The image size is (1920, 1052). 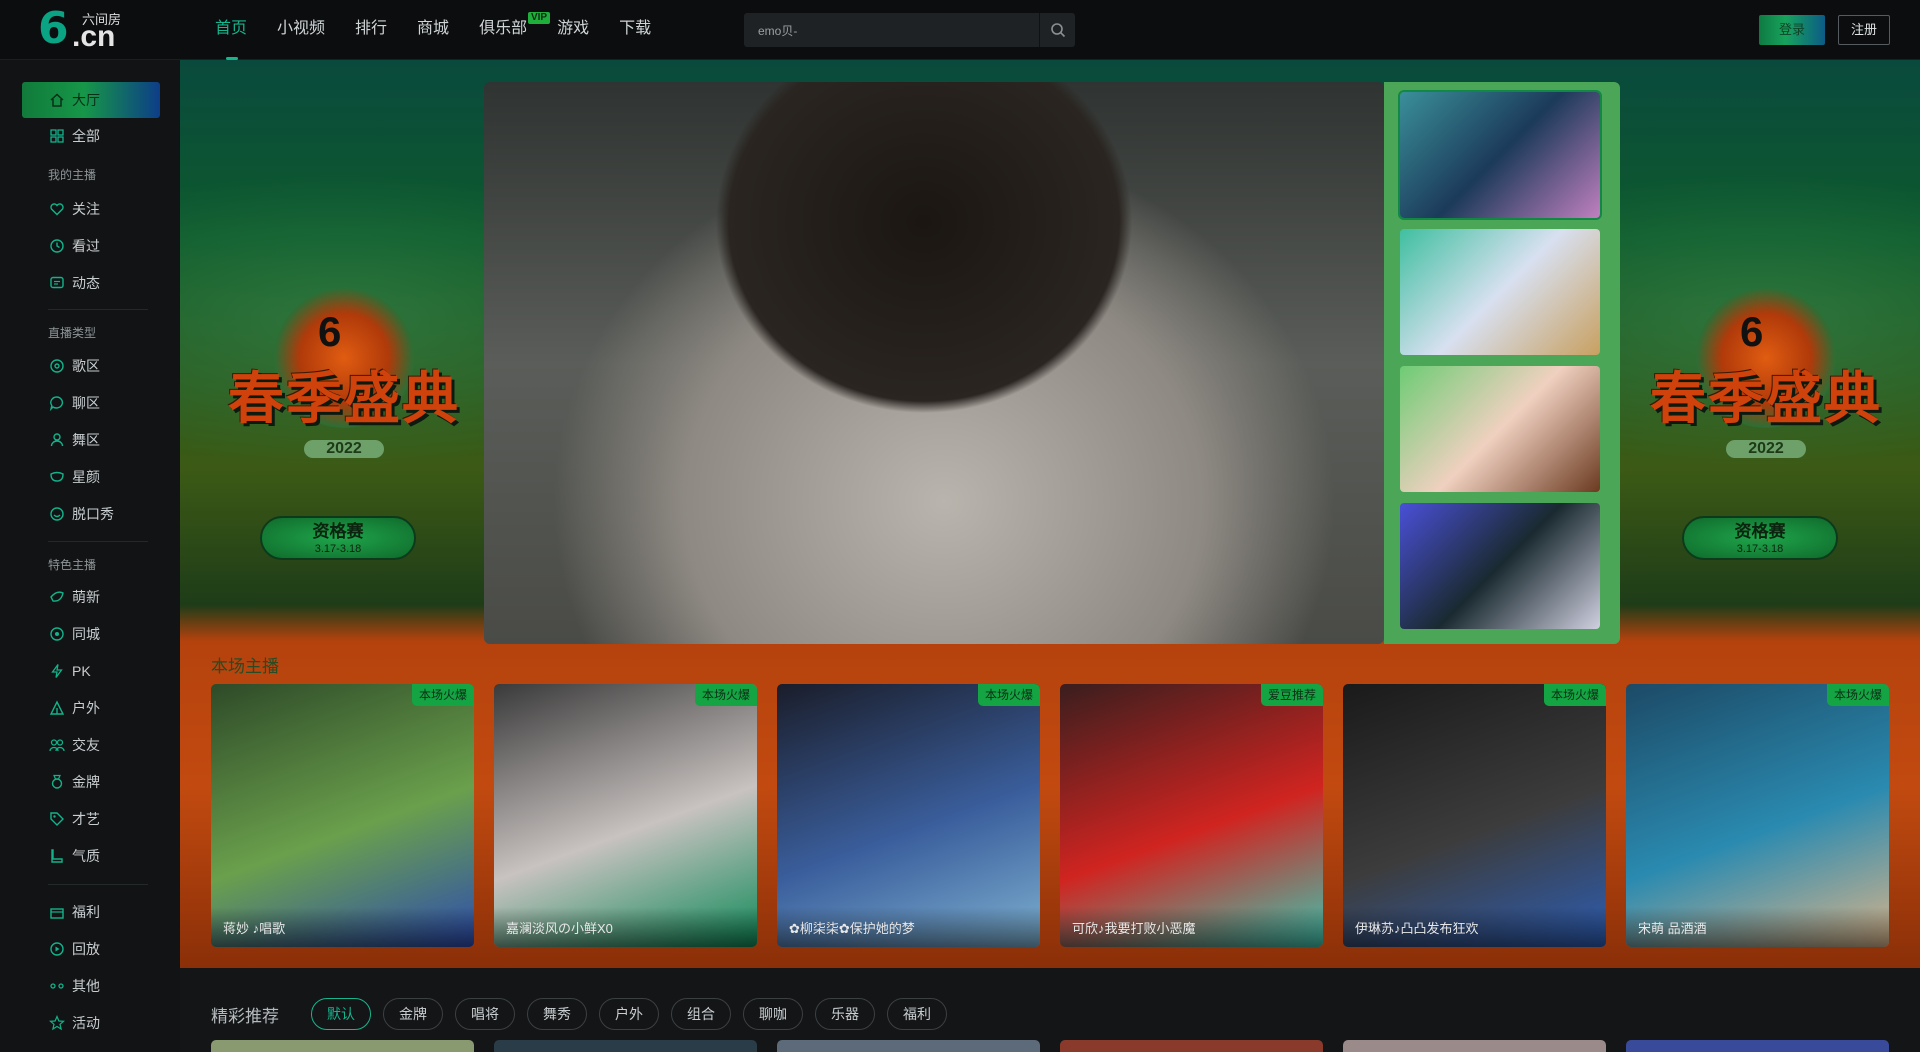 I want to click on sidebar-item-other: 其他, so click(x=91, y=986).